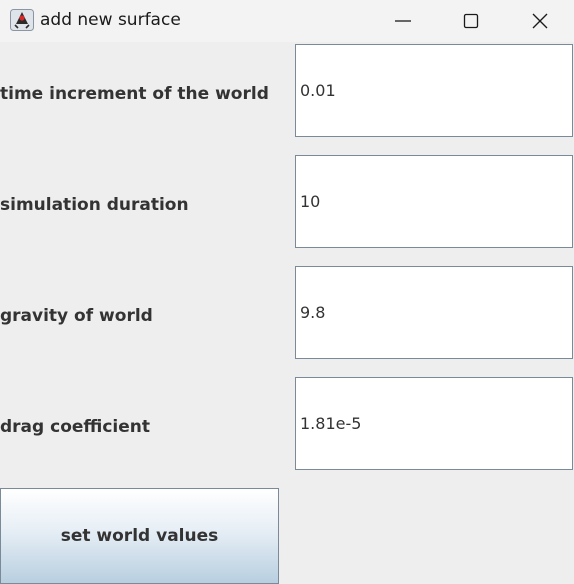 The width and height of the screenshot is (574, 584). I want to click on drag-coefficient-label: drag coefficient, so click(75, 427).